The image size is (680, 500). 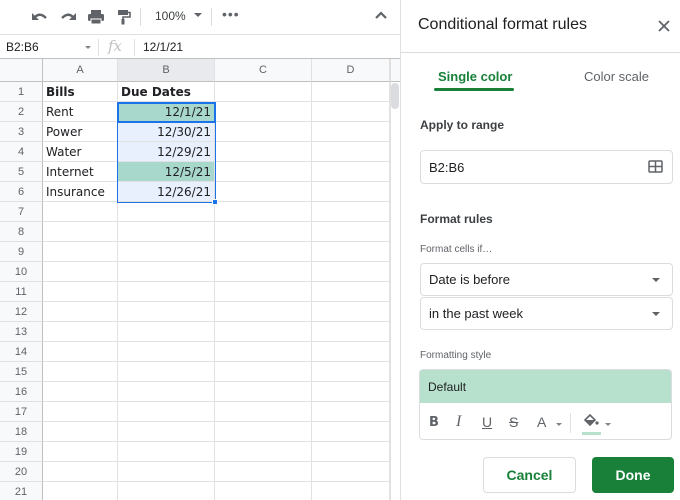 What do you see at coordinates (21, 292) in the screenshot?
I see `row-header: 11` at bounding box center [21, 292].